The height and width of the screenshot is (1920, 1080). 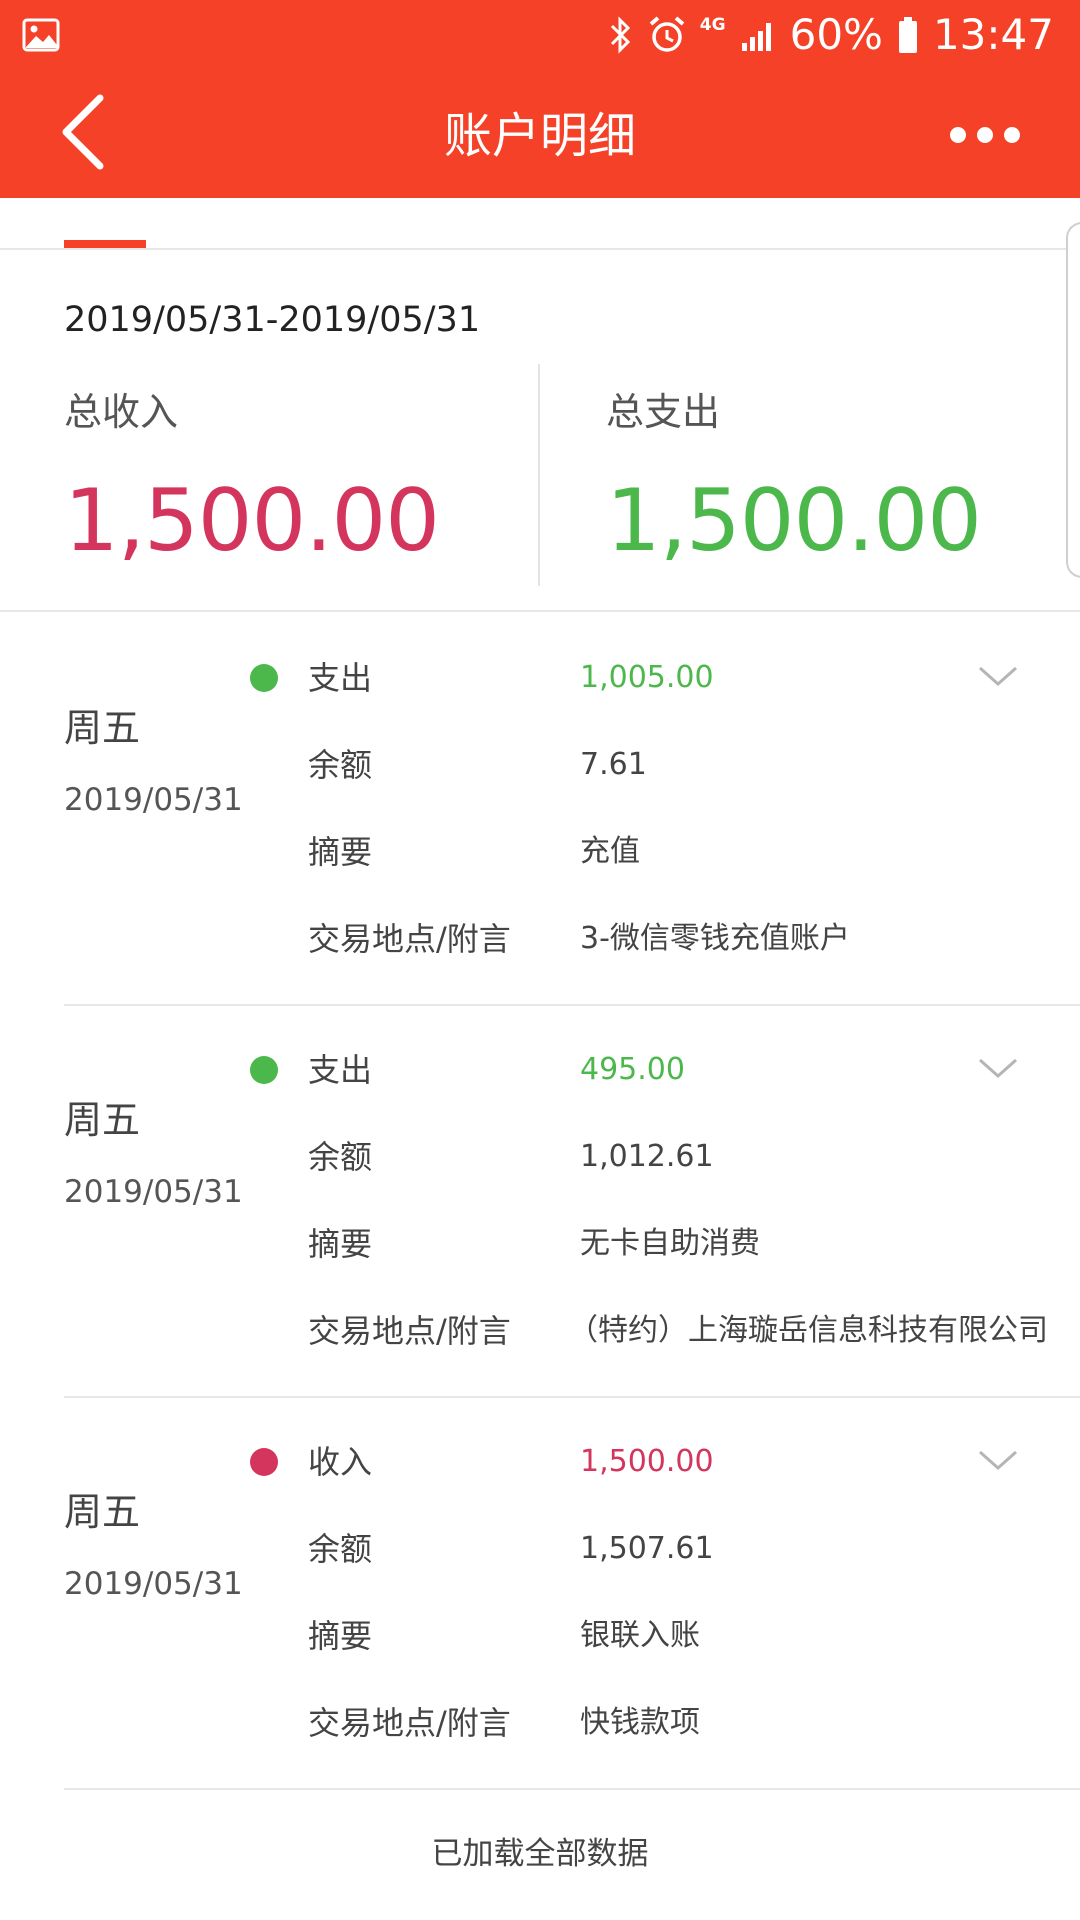 I want to click on clock: 13:47, so click(x=993, y=34).